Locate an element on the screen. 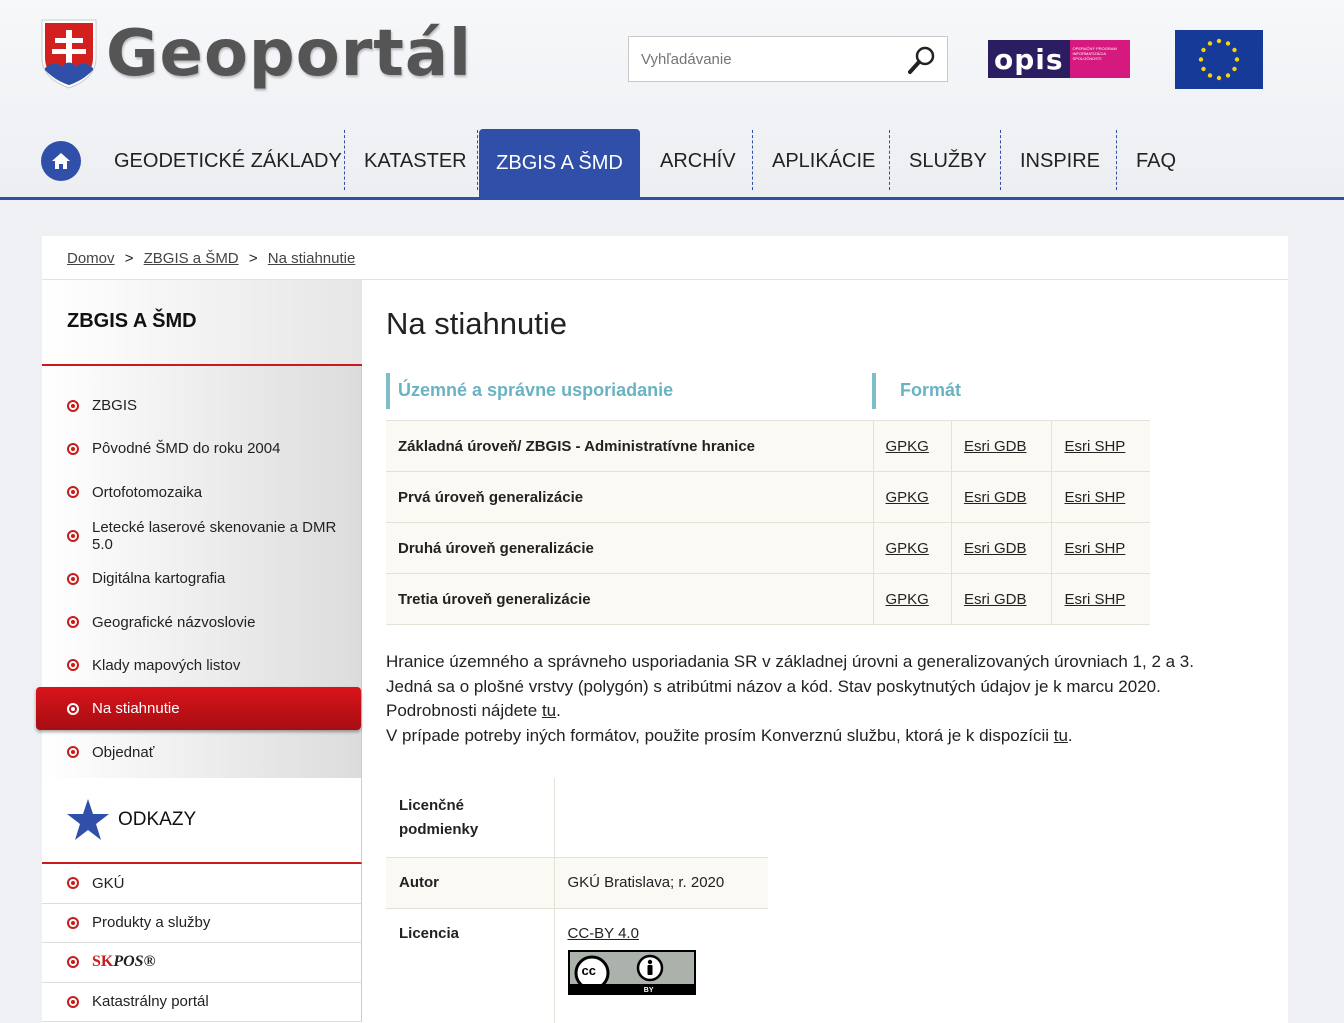  cc-by-link: CC-BY 4.0 is located at coordinates (603, 933).